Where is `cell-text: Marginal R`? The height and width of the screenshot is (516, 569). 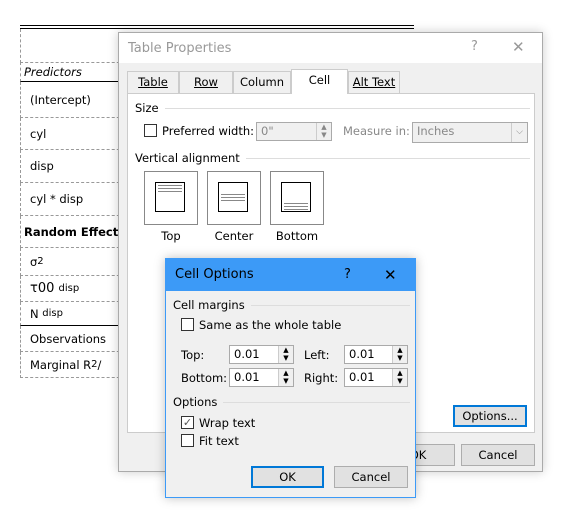 cell-text: Marginal R is located at coordinates (61, 364).